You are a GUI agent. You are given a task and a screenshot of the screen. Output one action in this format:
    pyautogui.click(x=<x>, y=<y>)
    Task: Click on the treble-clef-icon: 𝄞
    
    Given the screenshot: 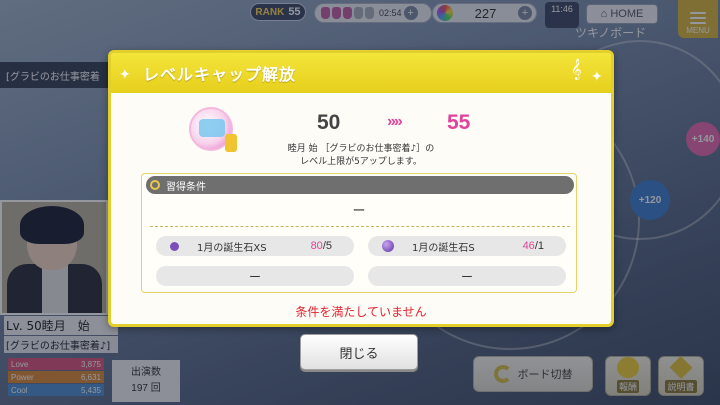 What is the action you would take?
    pyautogui.click(x=576, y=69)
    